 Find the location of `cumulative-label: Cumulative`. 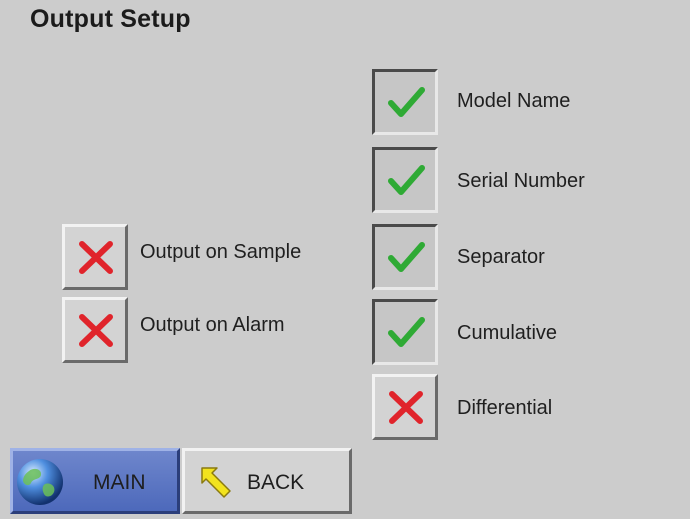

cumulative-label: Cumulative is located at coordinates (507, 333).